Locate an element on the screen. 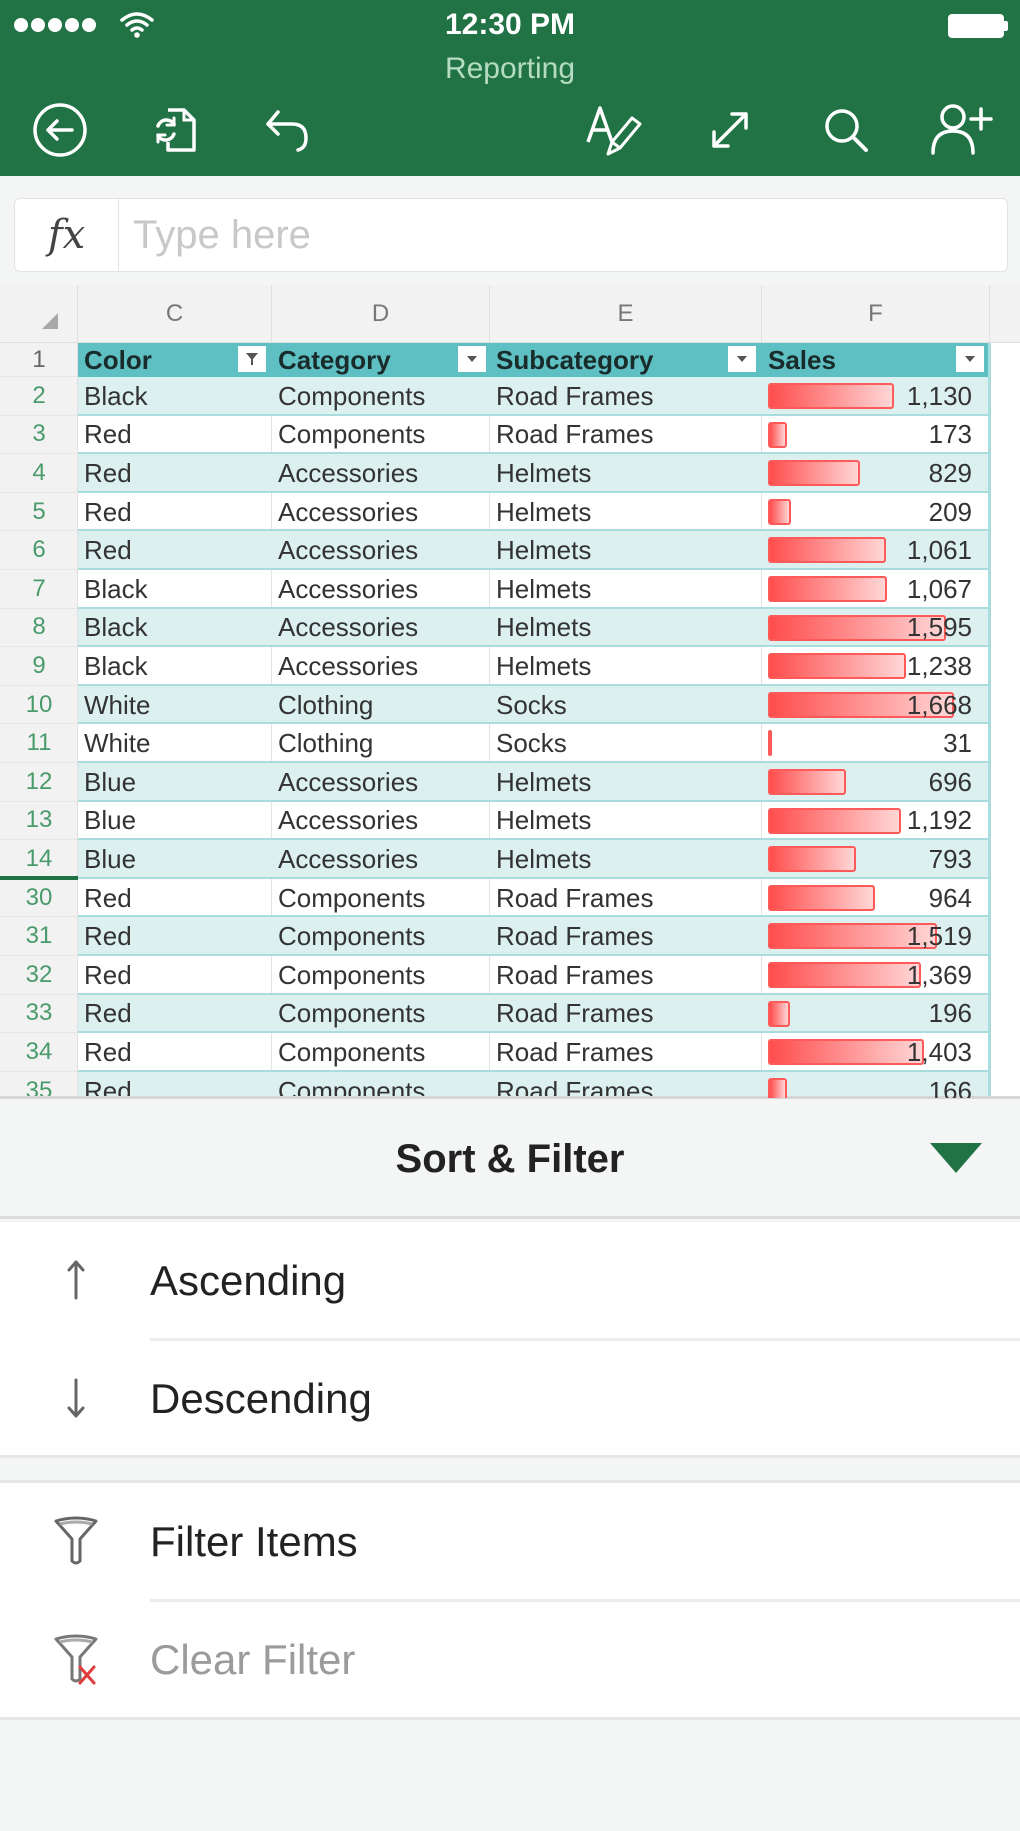 The image size is (1020, 1831). file-sync-button is located at coordinates (176, 130).